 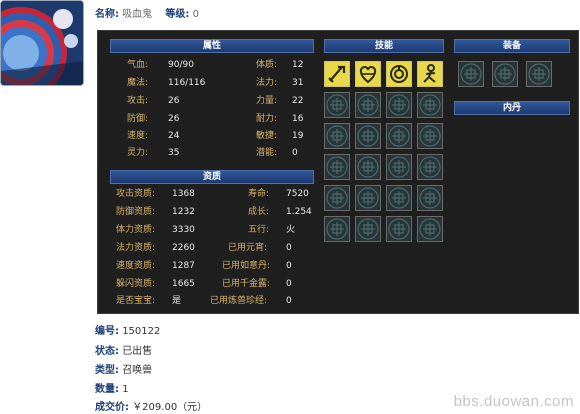 What do you see at coordinates (298, 136) in the screenshot?
I see `agility-value: 19` at bounding box center [298, 136].